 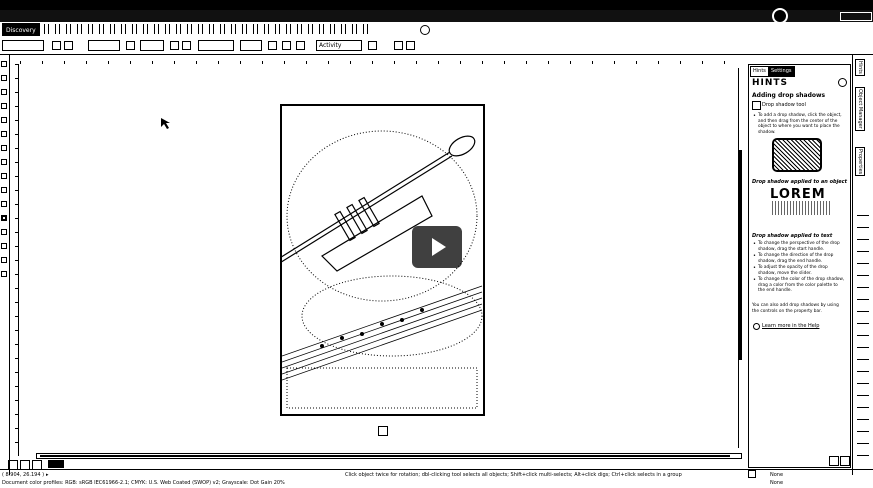 I want to click on outline-value: None, so click(x=777, y=483).